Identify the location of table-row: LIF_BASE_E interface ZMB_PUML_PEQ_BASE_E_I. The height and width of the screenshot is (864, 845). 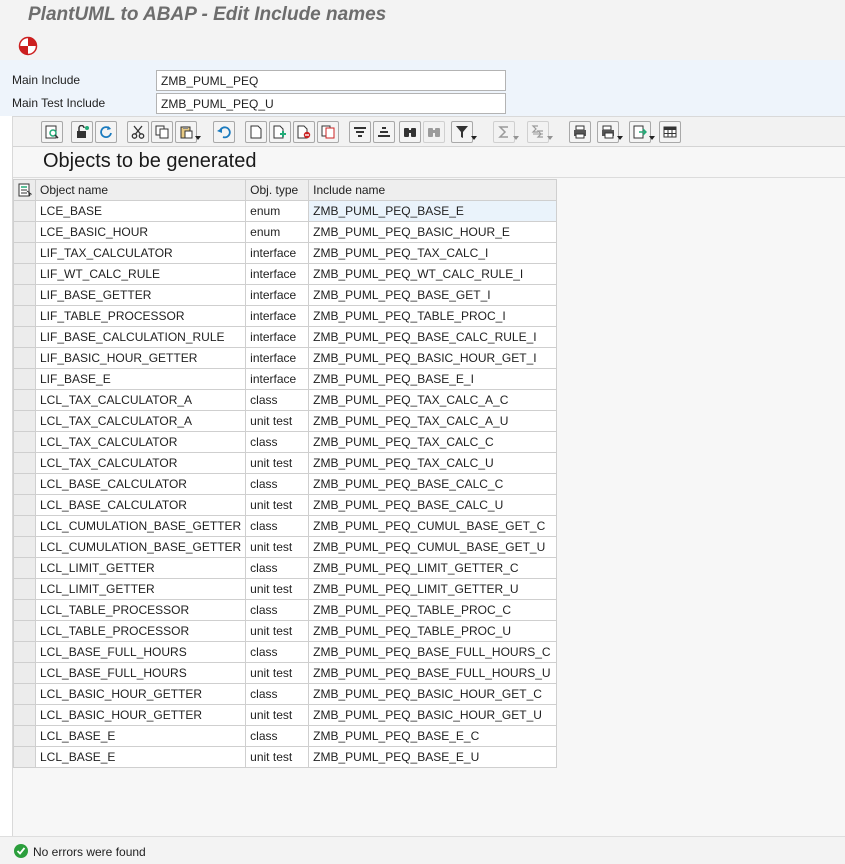
(285, 379).